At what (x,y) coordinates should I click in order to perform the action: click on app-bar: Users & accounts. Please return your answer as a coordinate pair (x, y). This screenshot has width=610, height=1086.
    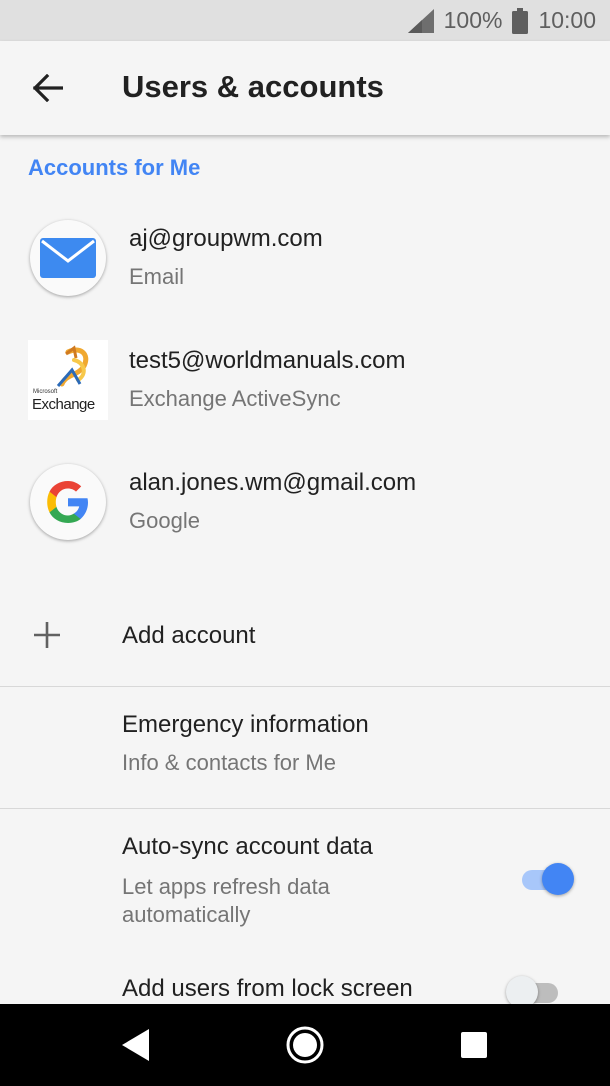
    Looking at the image, I should click on (305, 88).